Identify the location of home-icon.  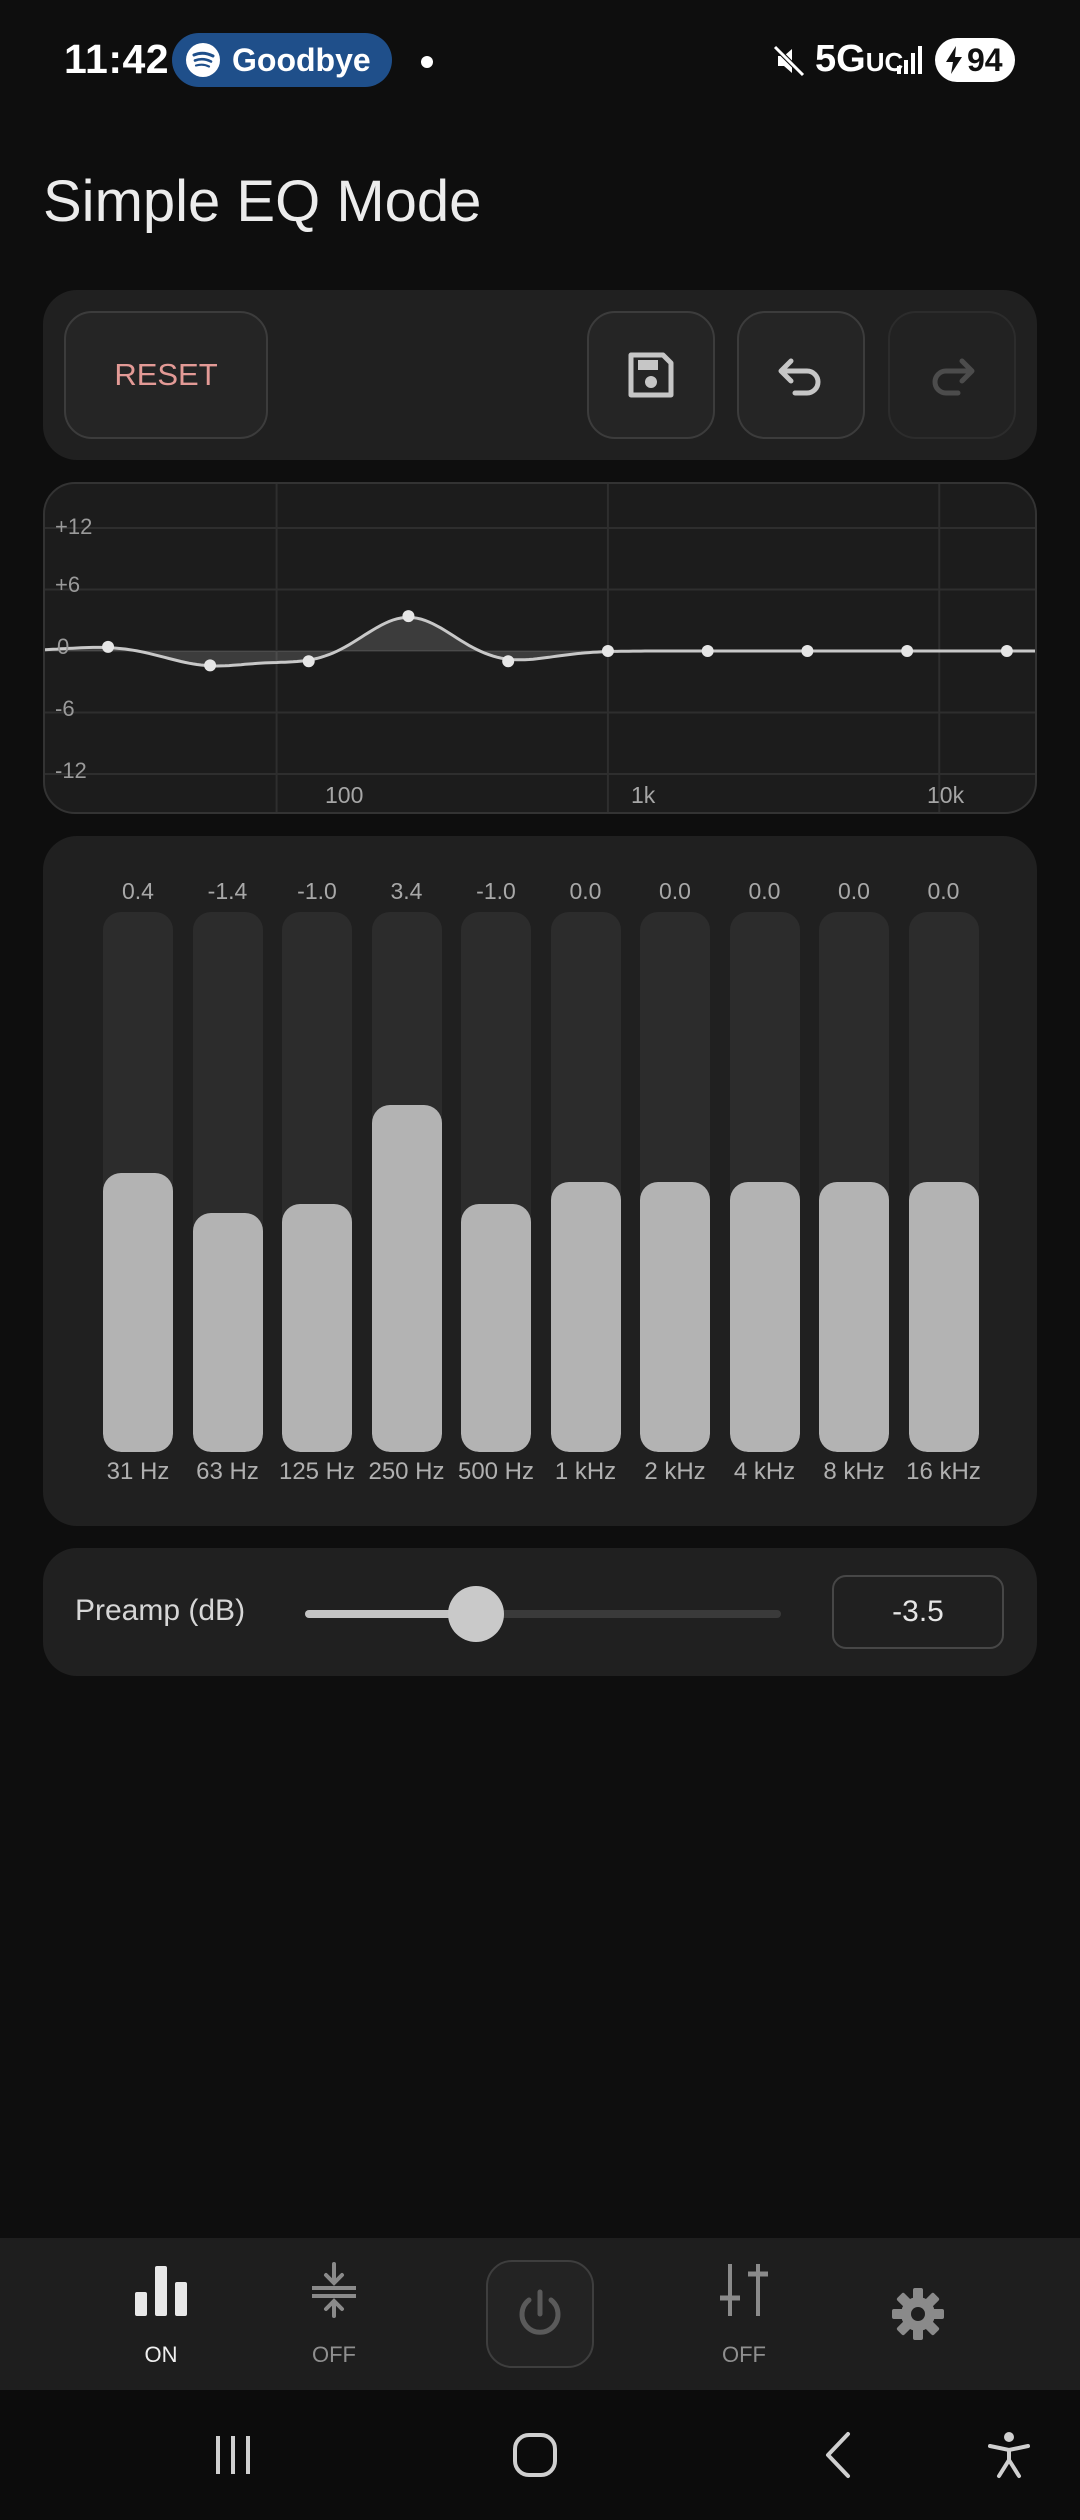
(535, 2455).